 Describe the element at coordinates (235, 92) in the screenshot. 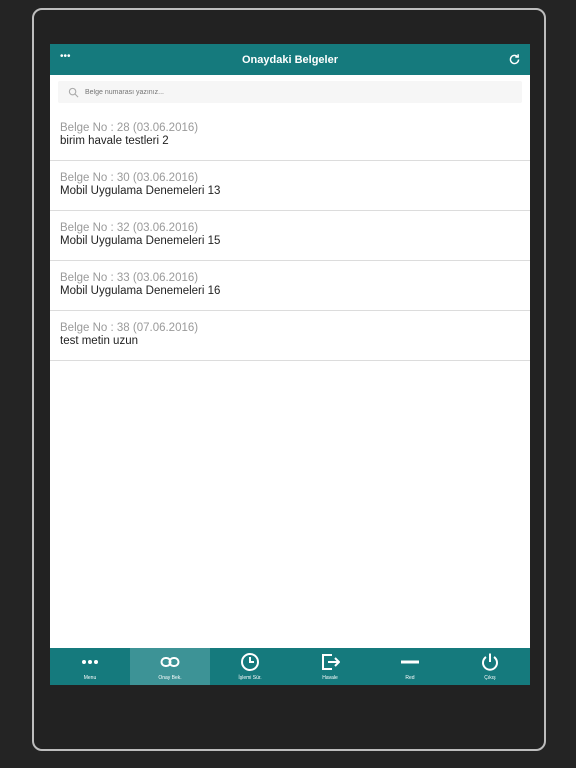

I see `search-input` at that location.